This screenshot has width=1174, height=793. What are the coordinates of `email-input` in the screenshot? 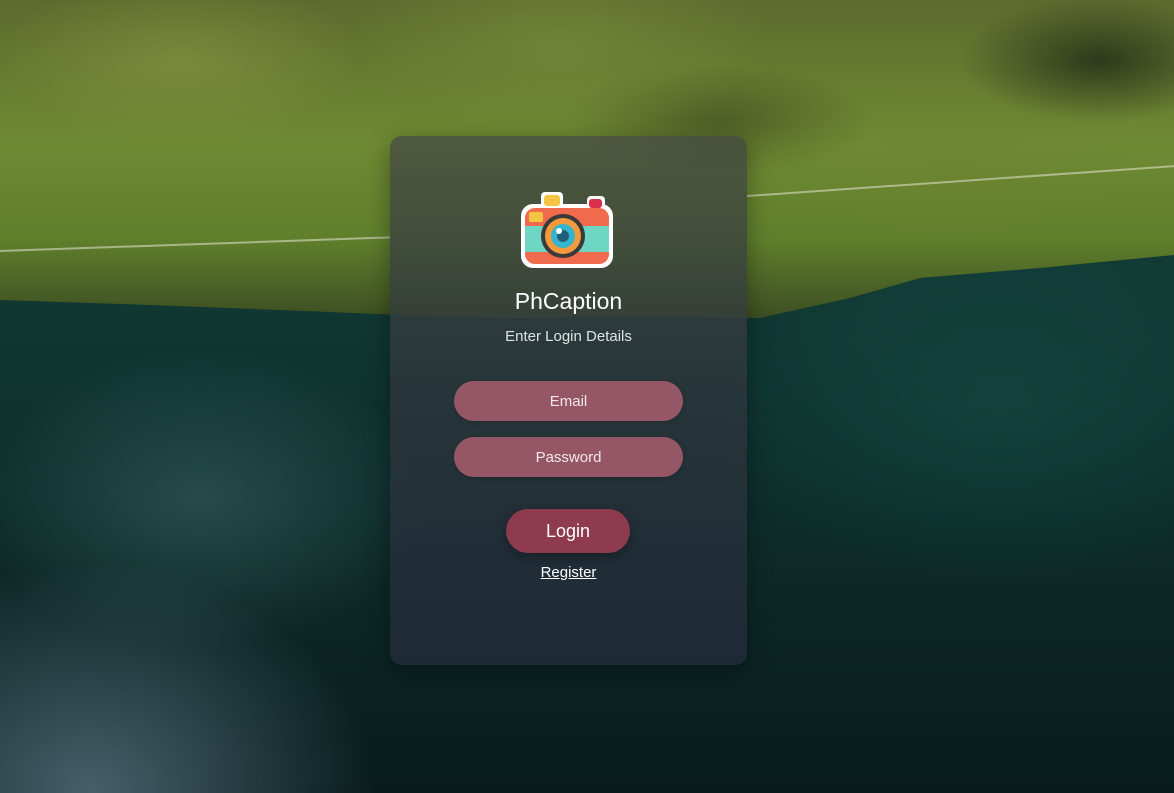 It's located at (568, 401).